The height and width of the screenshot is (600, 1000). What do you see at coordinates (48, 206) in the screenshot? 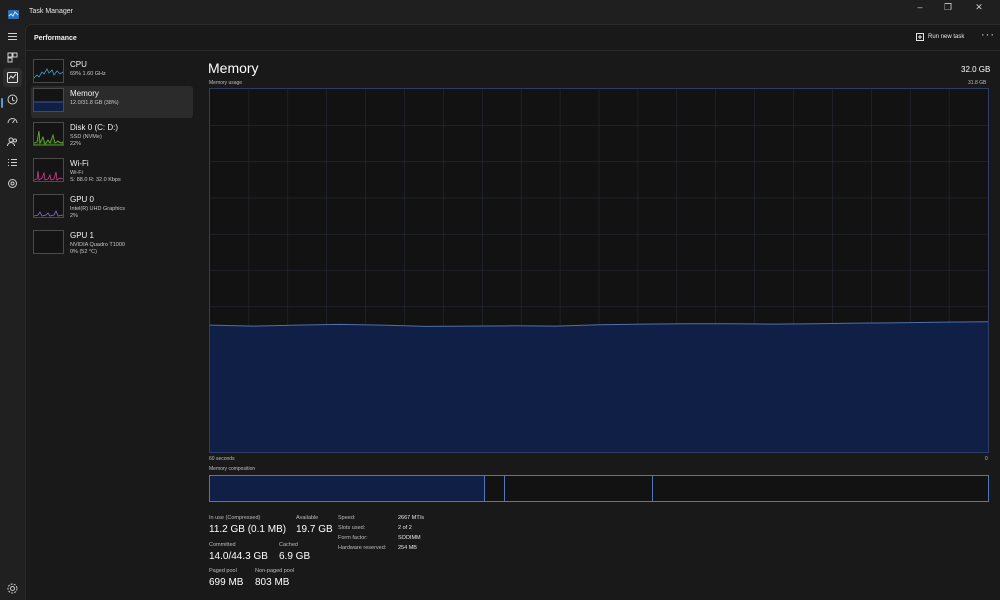
I see `gpu-0-thumbnail` at bounding box center [48, 206].